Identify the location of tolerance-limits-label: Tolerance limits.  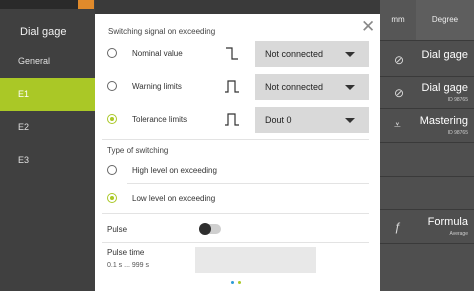
(160, 119).